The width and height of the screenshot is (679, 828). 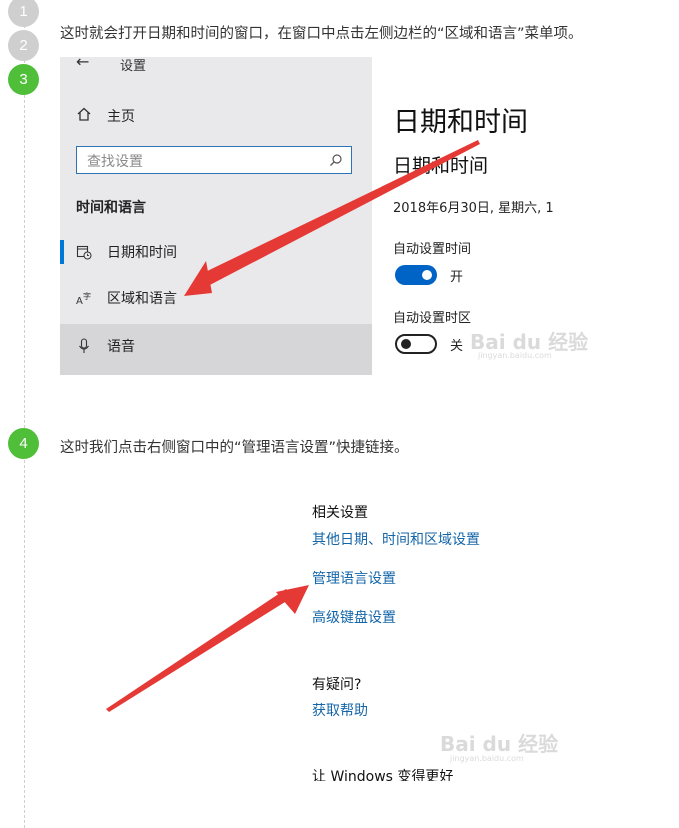 What do you see at coordinates (115, 162) in the screenshot?
I see `search-placeholder: 查找设置` at bounding box center [115, 162].